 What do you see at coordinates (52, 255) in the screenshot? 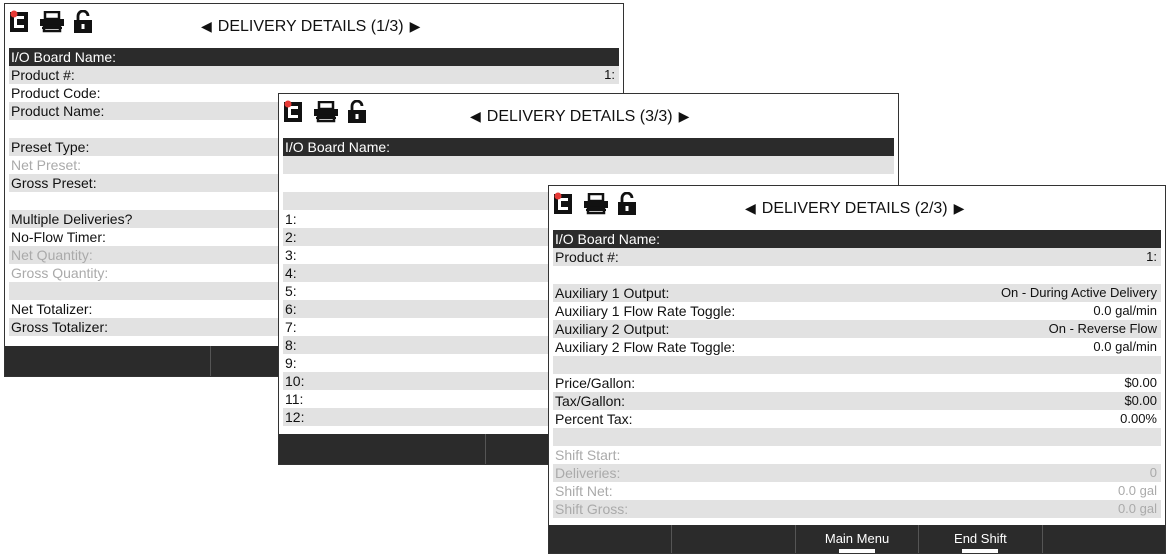
I see `row-label: Net Quantity:` at bounding box center [52, 255].